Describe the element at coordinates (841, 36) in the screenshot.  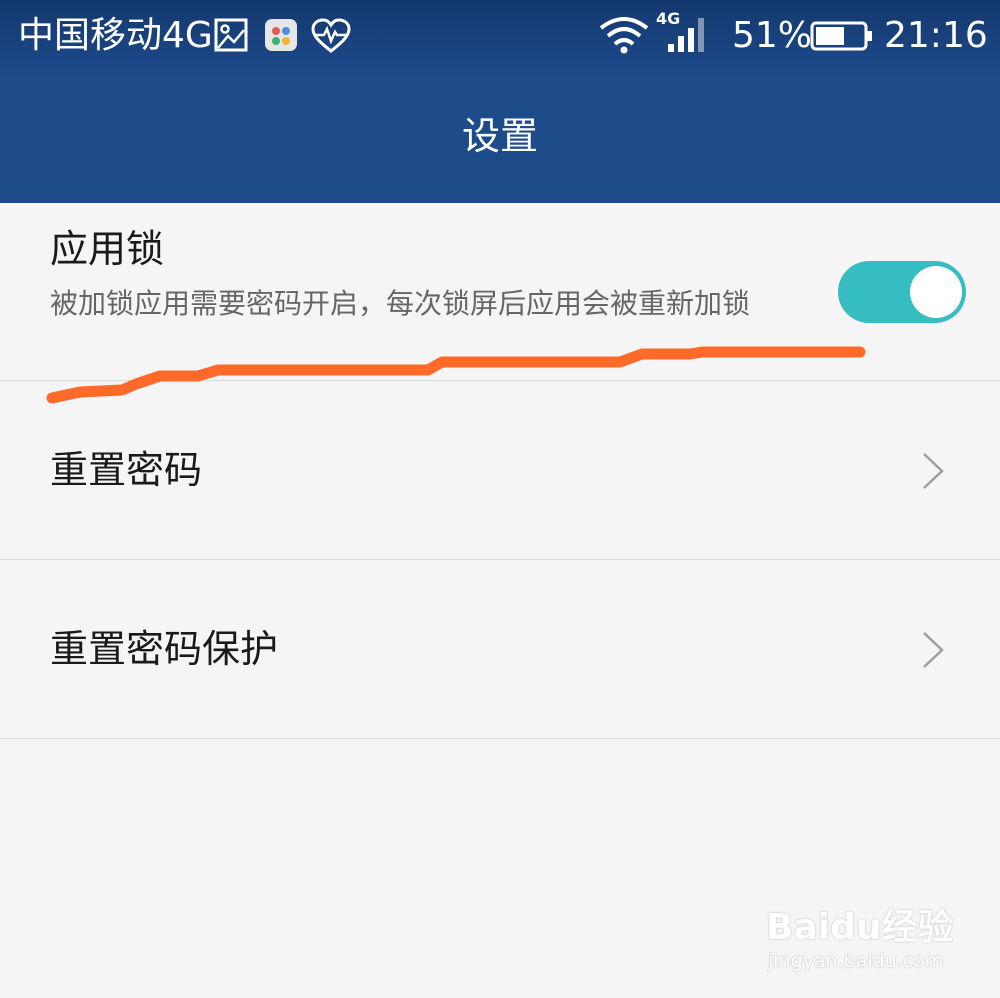
I see `battery-icon` at that location.